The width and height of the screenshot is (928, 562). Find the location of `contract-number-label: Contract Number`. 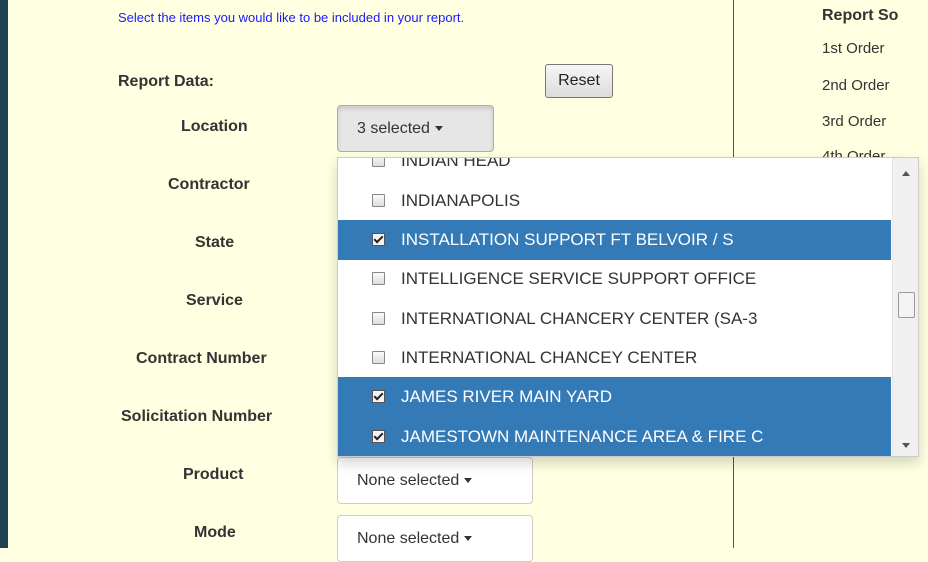

contract-number-label: Contract Number is located at coordinates (201, 358).